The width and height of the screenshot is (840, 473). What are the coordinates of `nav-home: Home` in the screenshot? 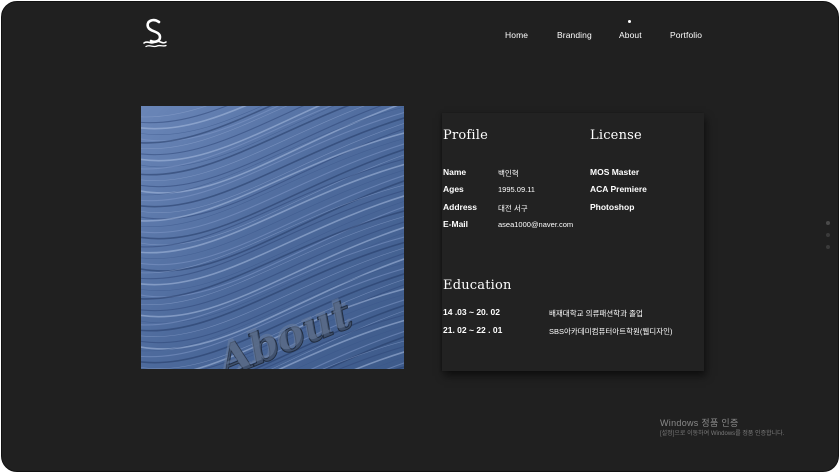 It's located at (516, 35).